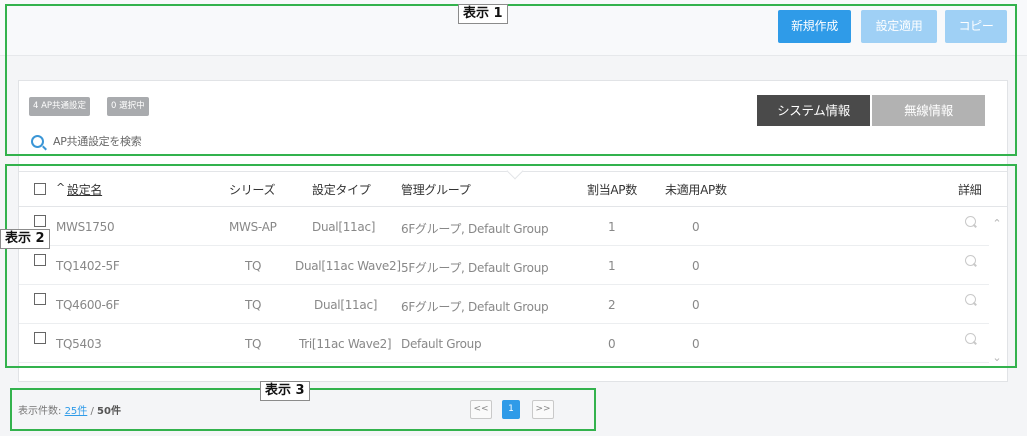 The height and width of the screenshot is (436, 1027). Describe the element at coordinates (25, 239) in the screenshot. I see `annotation-label-2: 表示 2` at that location.